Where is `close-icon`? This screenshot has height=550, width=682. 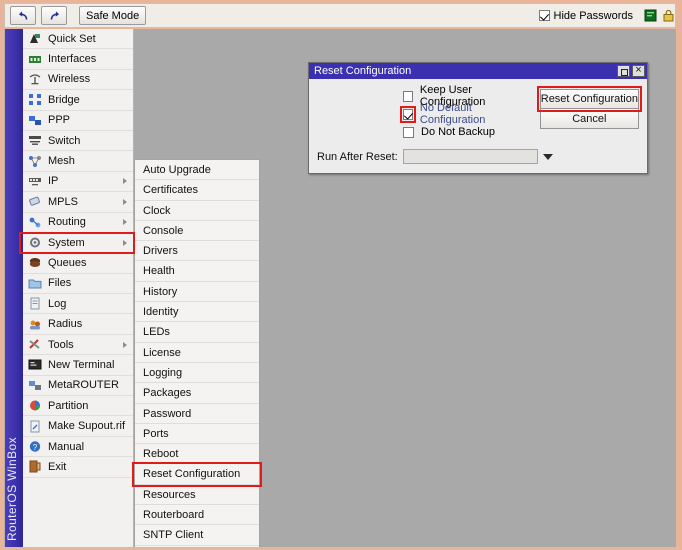 close-icon is located at coordinates (638, 70).